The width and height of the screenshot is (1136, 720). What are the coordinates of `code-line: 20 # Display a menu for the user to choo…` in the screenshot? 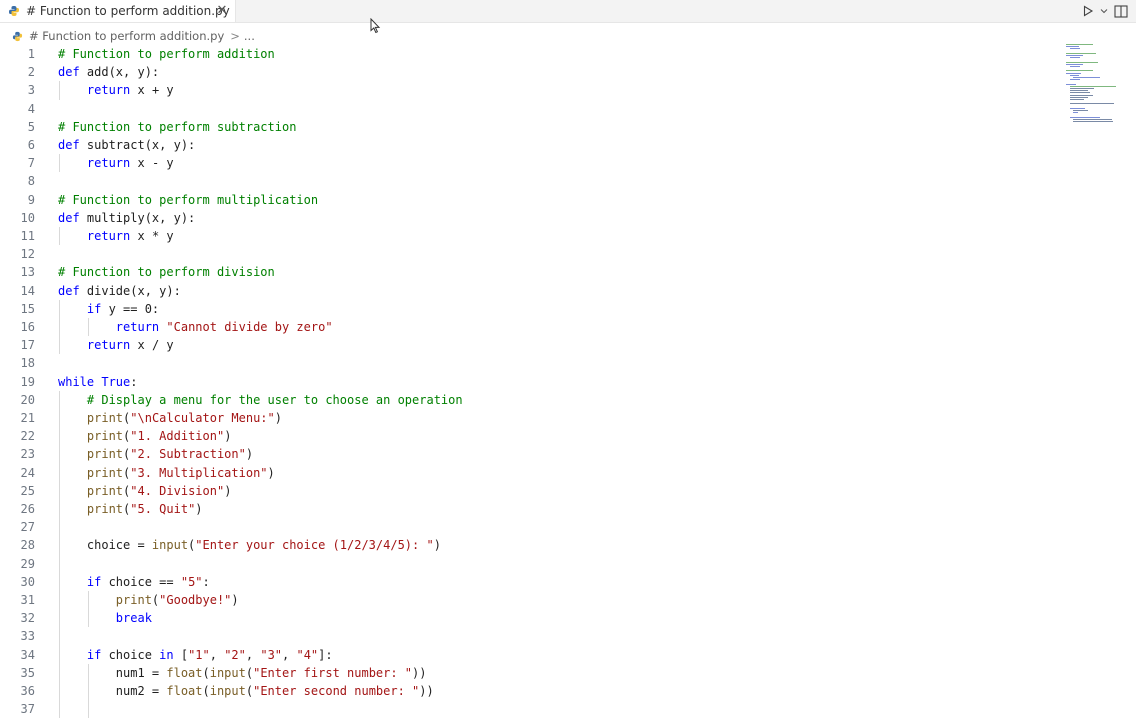 It's located at (530, 400).